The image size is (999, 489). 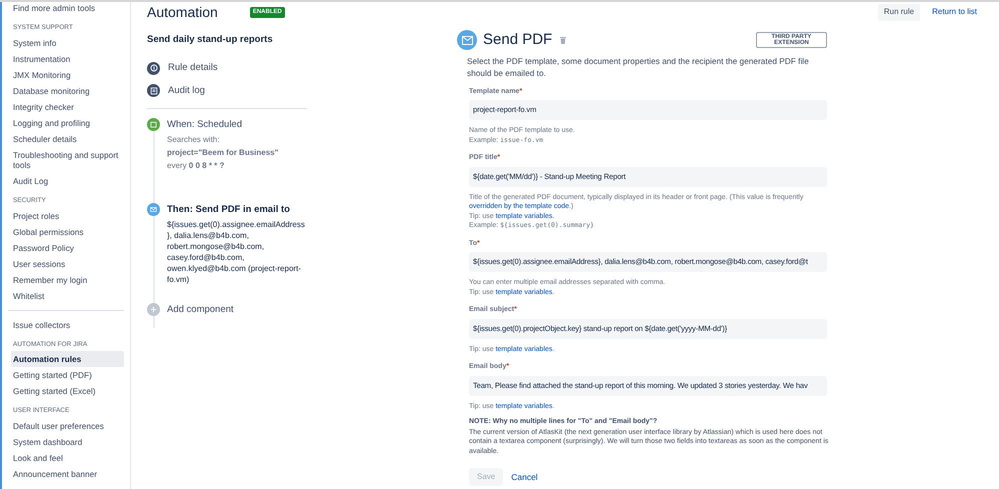 I want to click on rule-nav-link: Rule details, so click(x=227, y=68).